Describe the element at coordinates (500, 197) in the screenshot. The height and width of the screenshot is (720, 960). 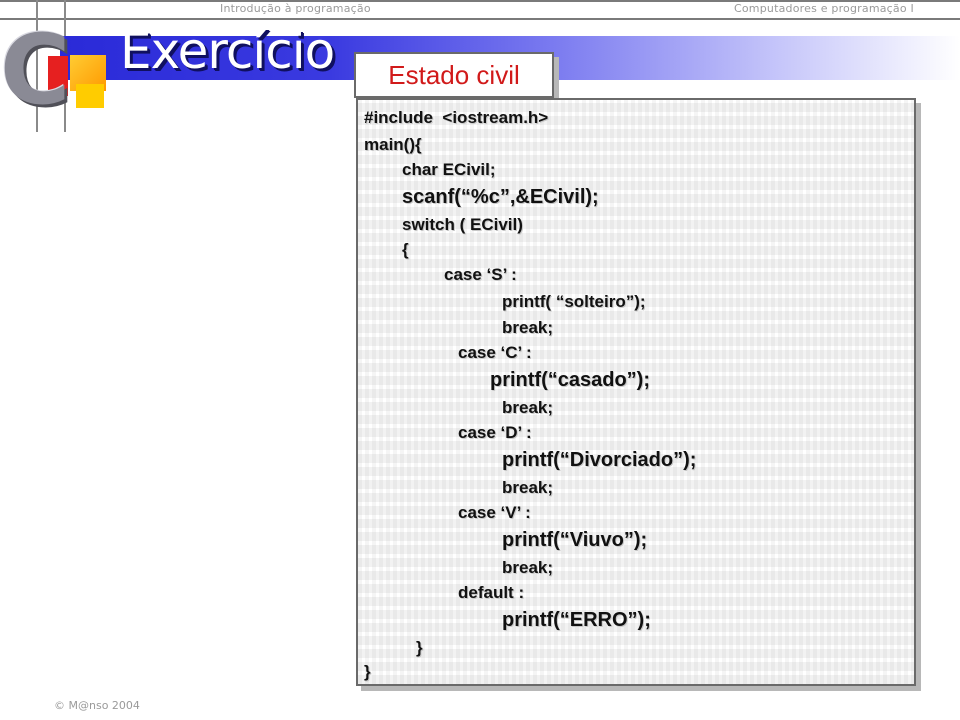
I see `code-line-scanf: scanf(“%c”,&ECivil);` at that location.